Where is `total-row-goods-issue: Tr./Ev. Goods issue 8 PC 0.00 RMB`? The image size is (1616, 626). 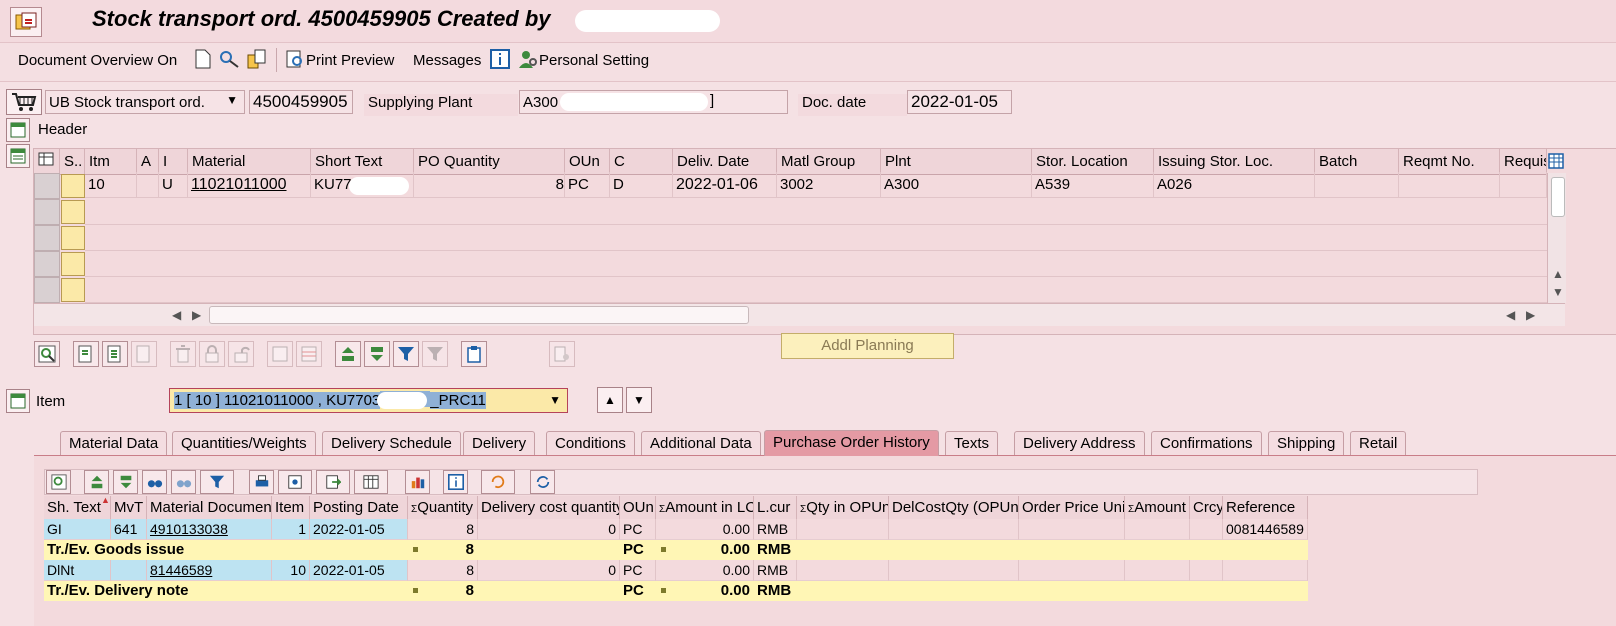 total-row-goods-issue: Tr./Ev. Goods issue 8 PC 0.00 RMB is located at coordinates (676, 550).